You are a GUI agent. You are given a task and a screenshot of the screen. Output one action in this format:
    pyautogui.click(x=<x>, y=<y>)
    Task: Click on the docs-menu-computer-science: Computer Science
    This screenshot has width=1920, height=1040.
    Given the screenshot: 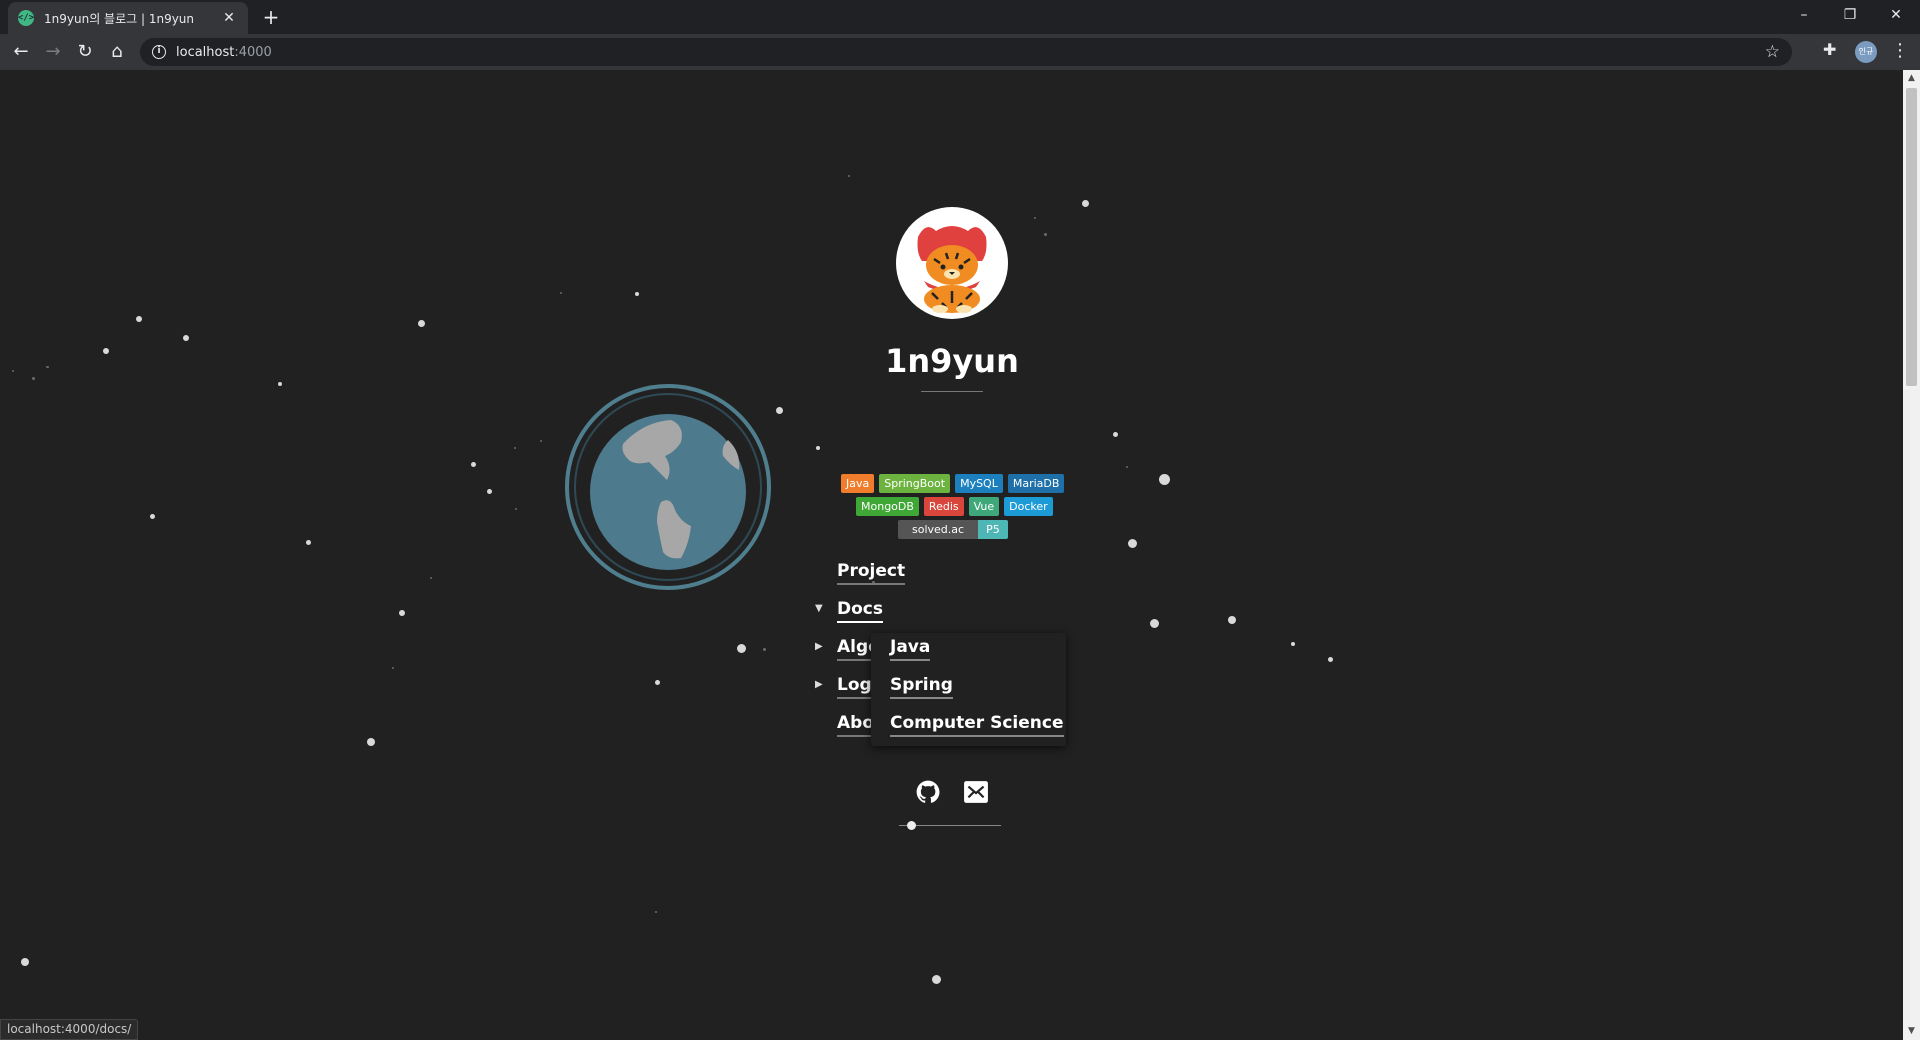 What is the action you would take?
    pyautogui.click(x=977, y=725)
    